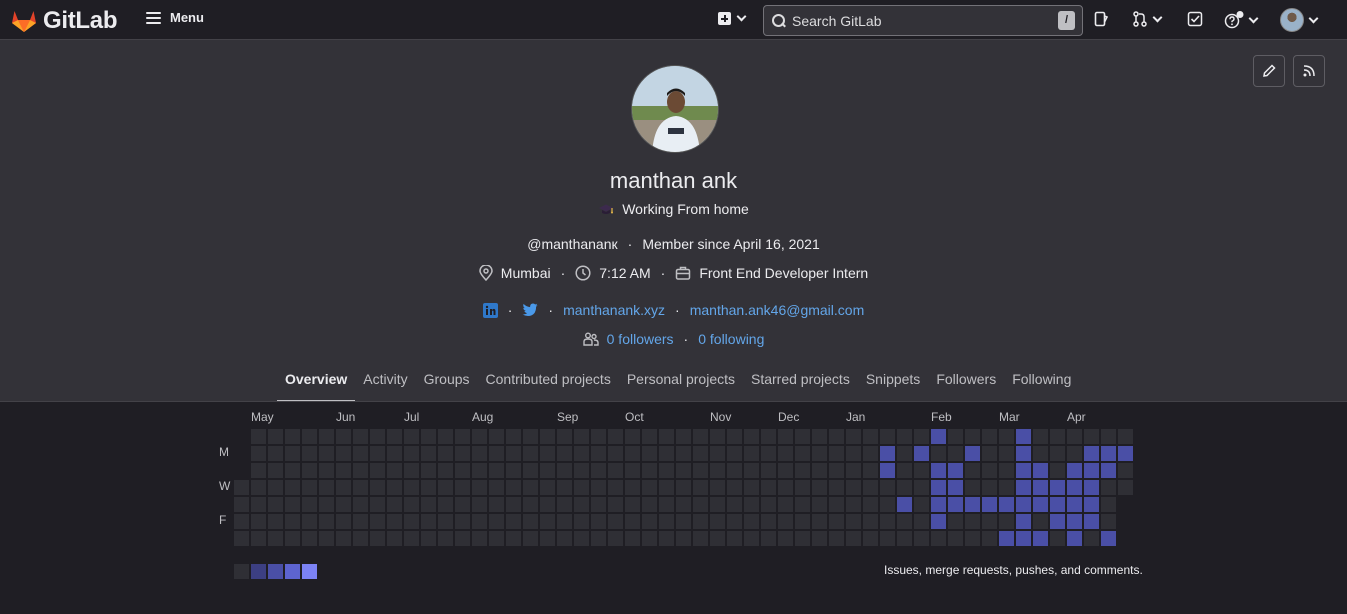 The image size is (1347, 614). What do you see at coordinates (1041, 383) in the screenshot?
I see `tab-following: Following` at bounding box center [1041, 383].